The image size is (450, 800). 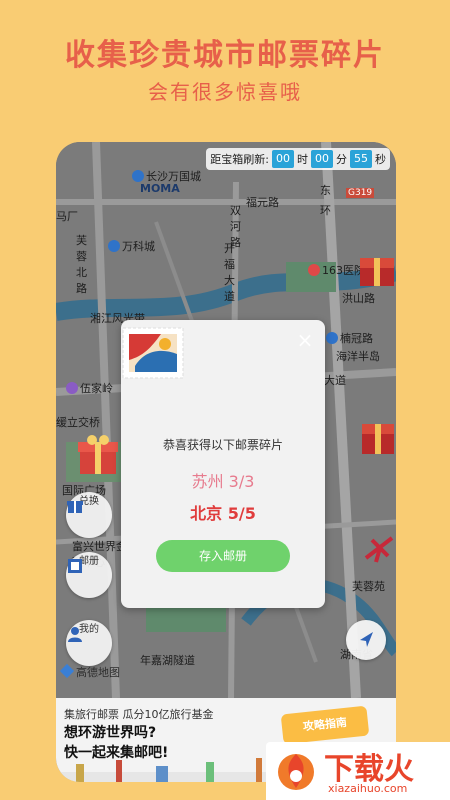 I want to click on close-icon: ×, so click(x=305, y=340).